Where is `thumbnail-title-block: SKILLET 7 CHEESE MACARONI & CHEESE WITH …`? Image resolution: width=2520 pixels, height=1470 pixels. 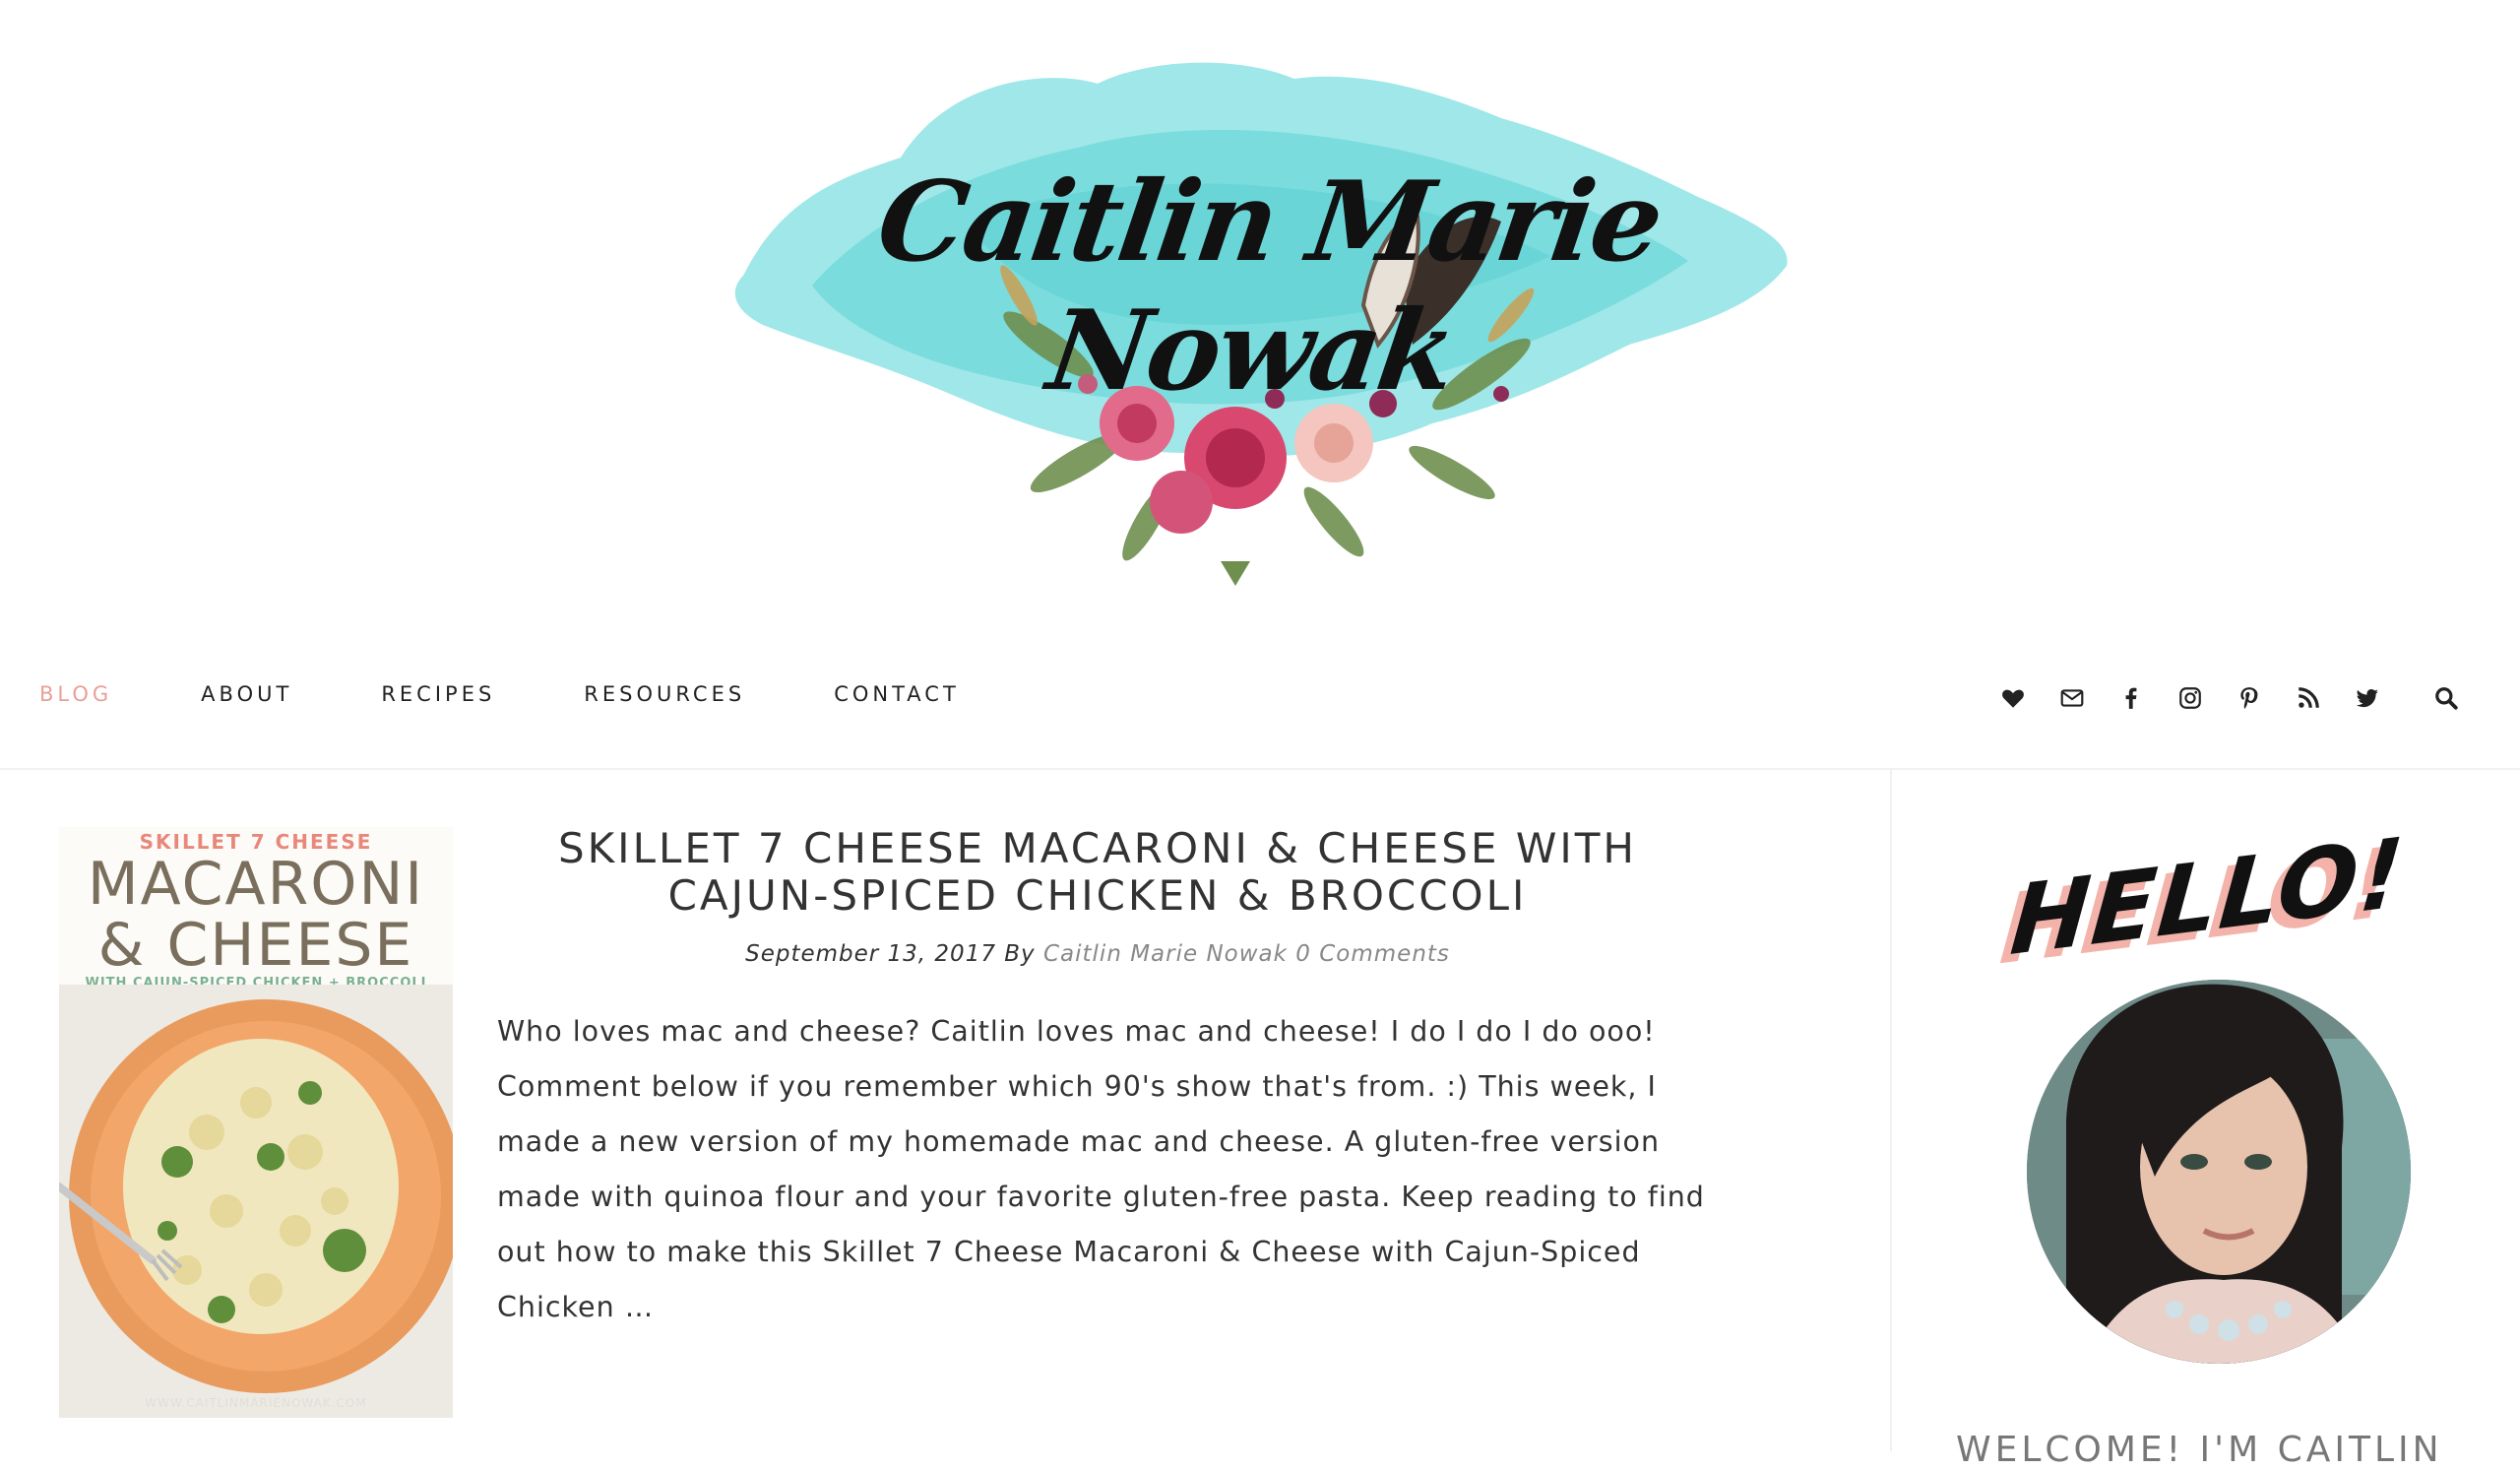
thumbnail-title-block: SKILLET 7 CHEESE MACARONI & CHEESE WITH … is located at coordinates (256, 909).